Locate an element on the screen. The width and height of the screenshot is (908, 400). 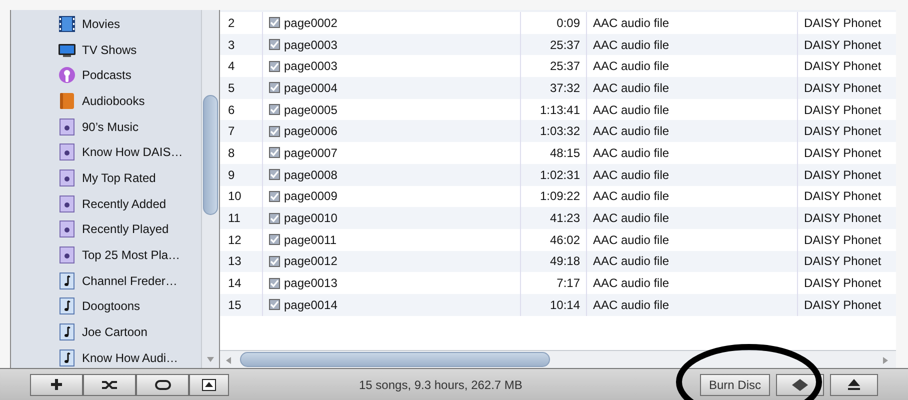
track-number: 11 is located at coordinates (234, 219).